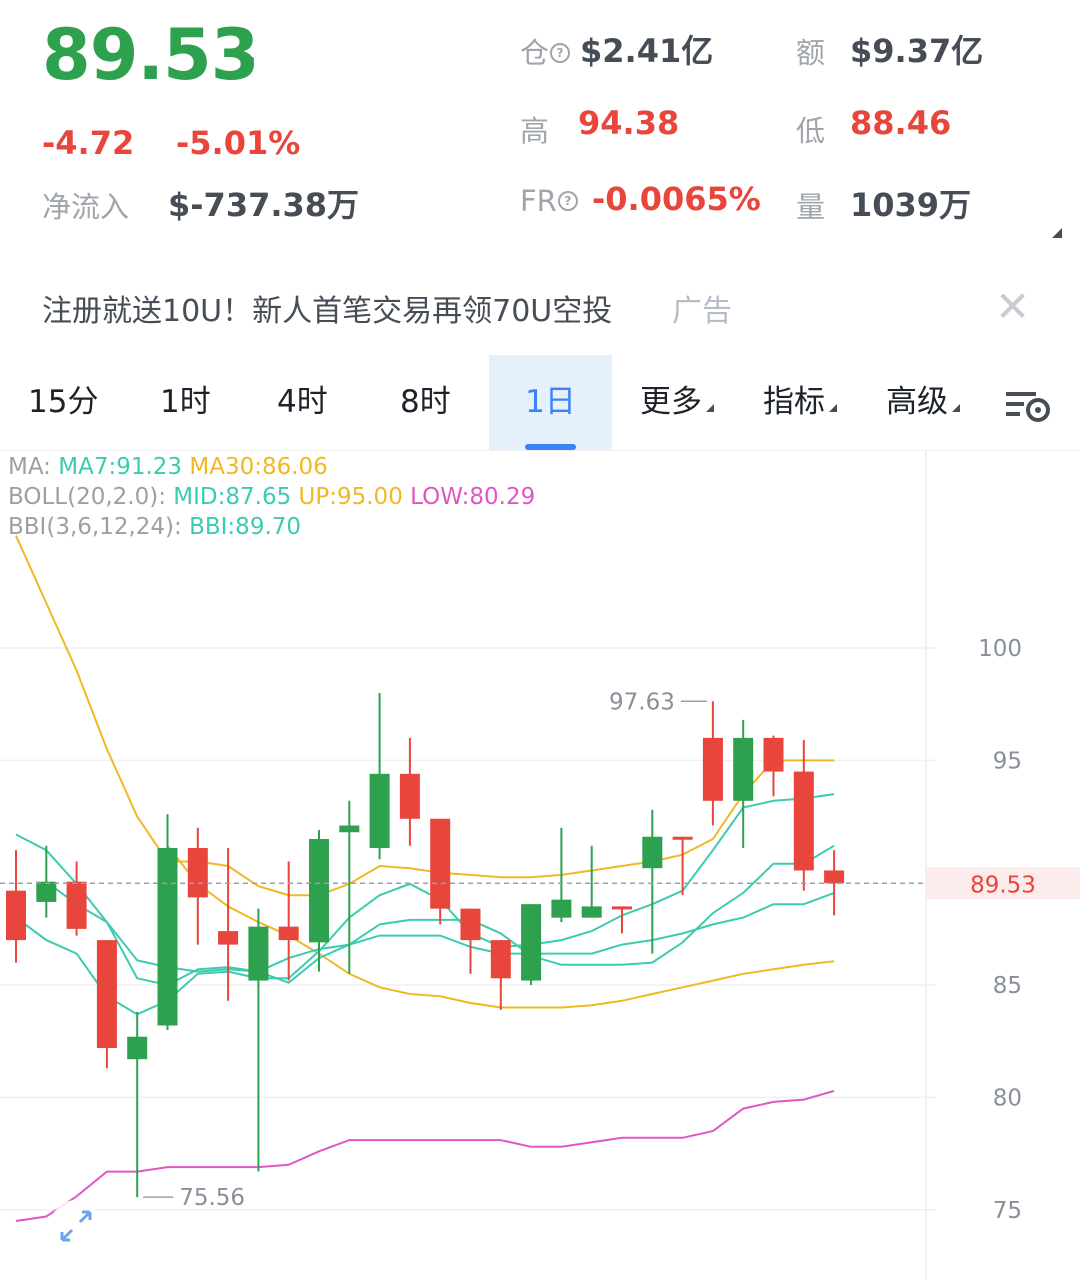 The image size is (1080, 1280). Describe the element at coordinates (811, 131) in the screenshot. I see `low-label: 低` at that location.